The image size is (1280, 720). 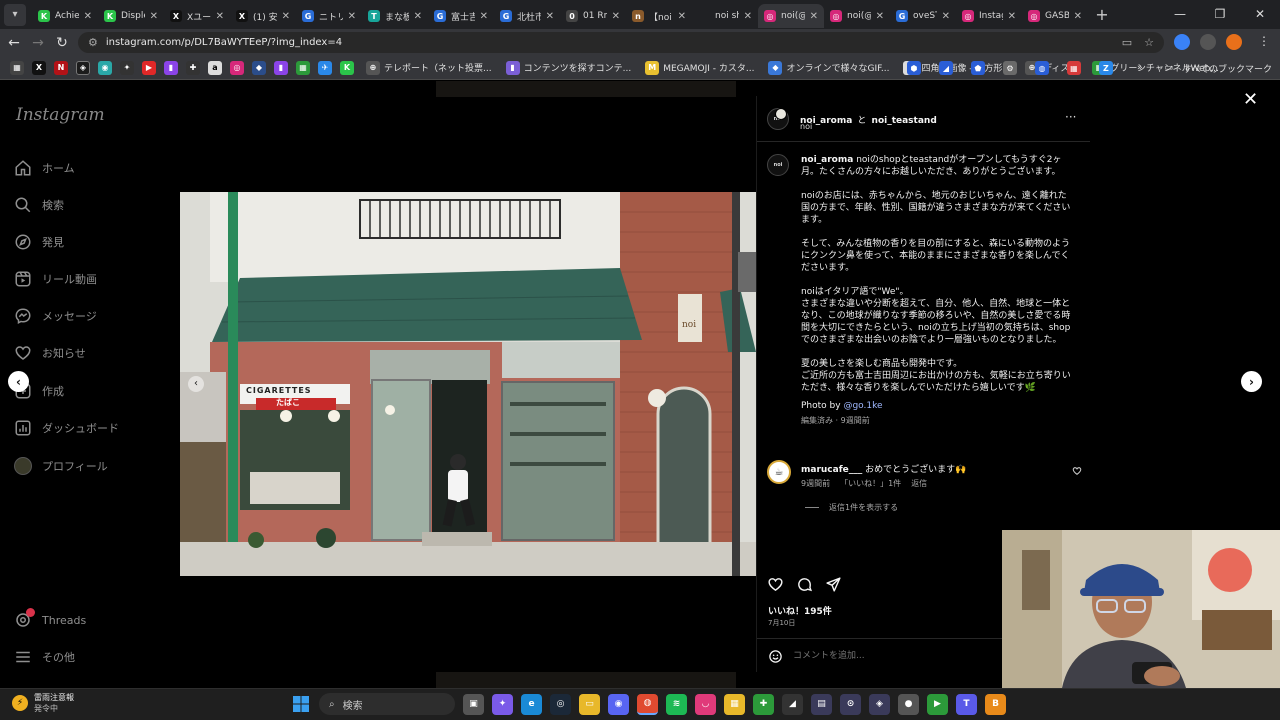 I want to click on reload-button: ↻, so click(x=62, y=43).